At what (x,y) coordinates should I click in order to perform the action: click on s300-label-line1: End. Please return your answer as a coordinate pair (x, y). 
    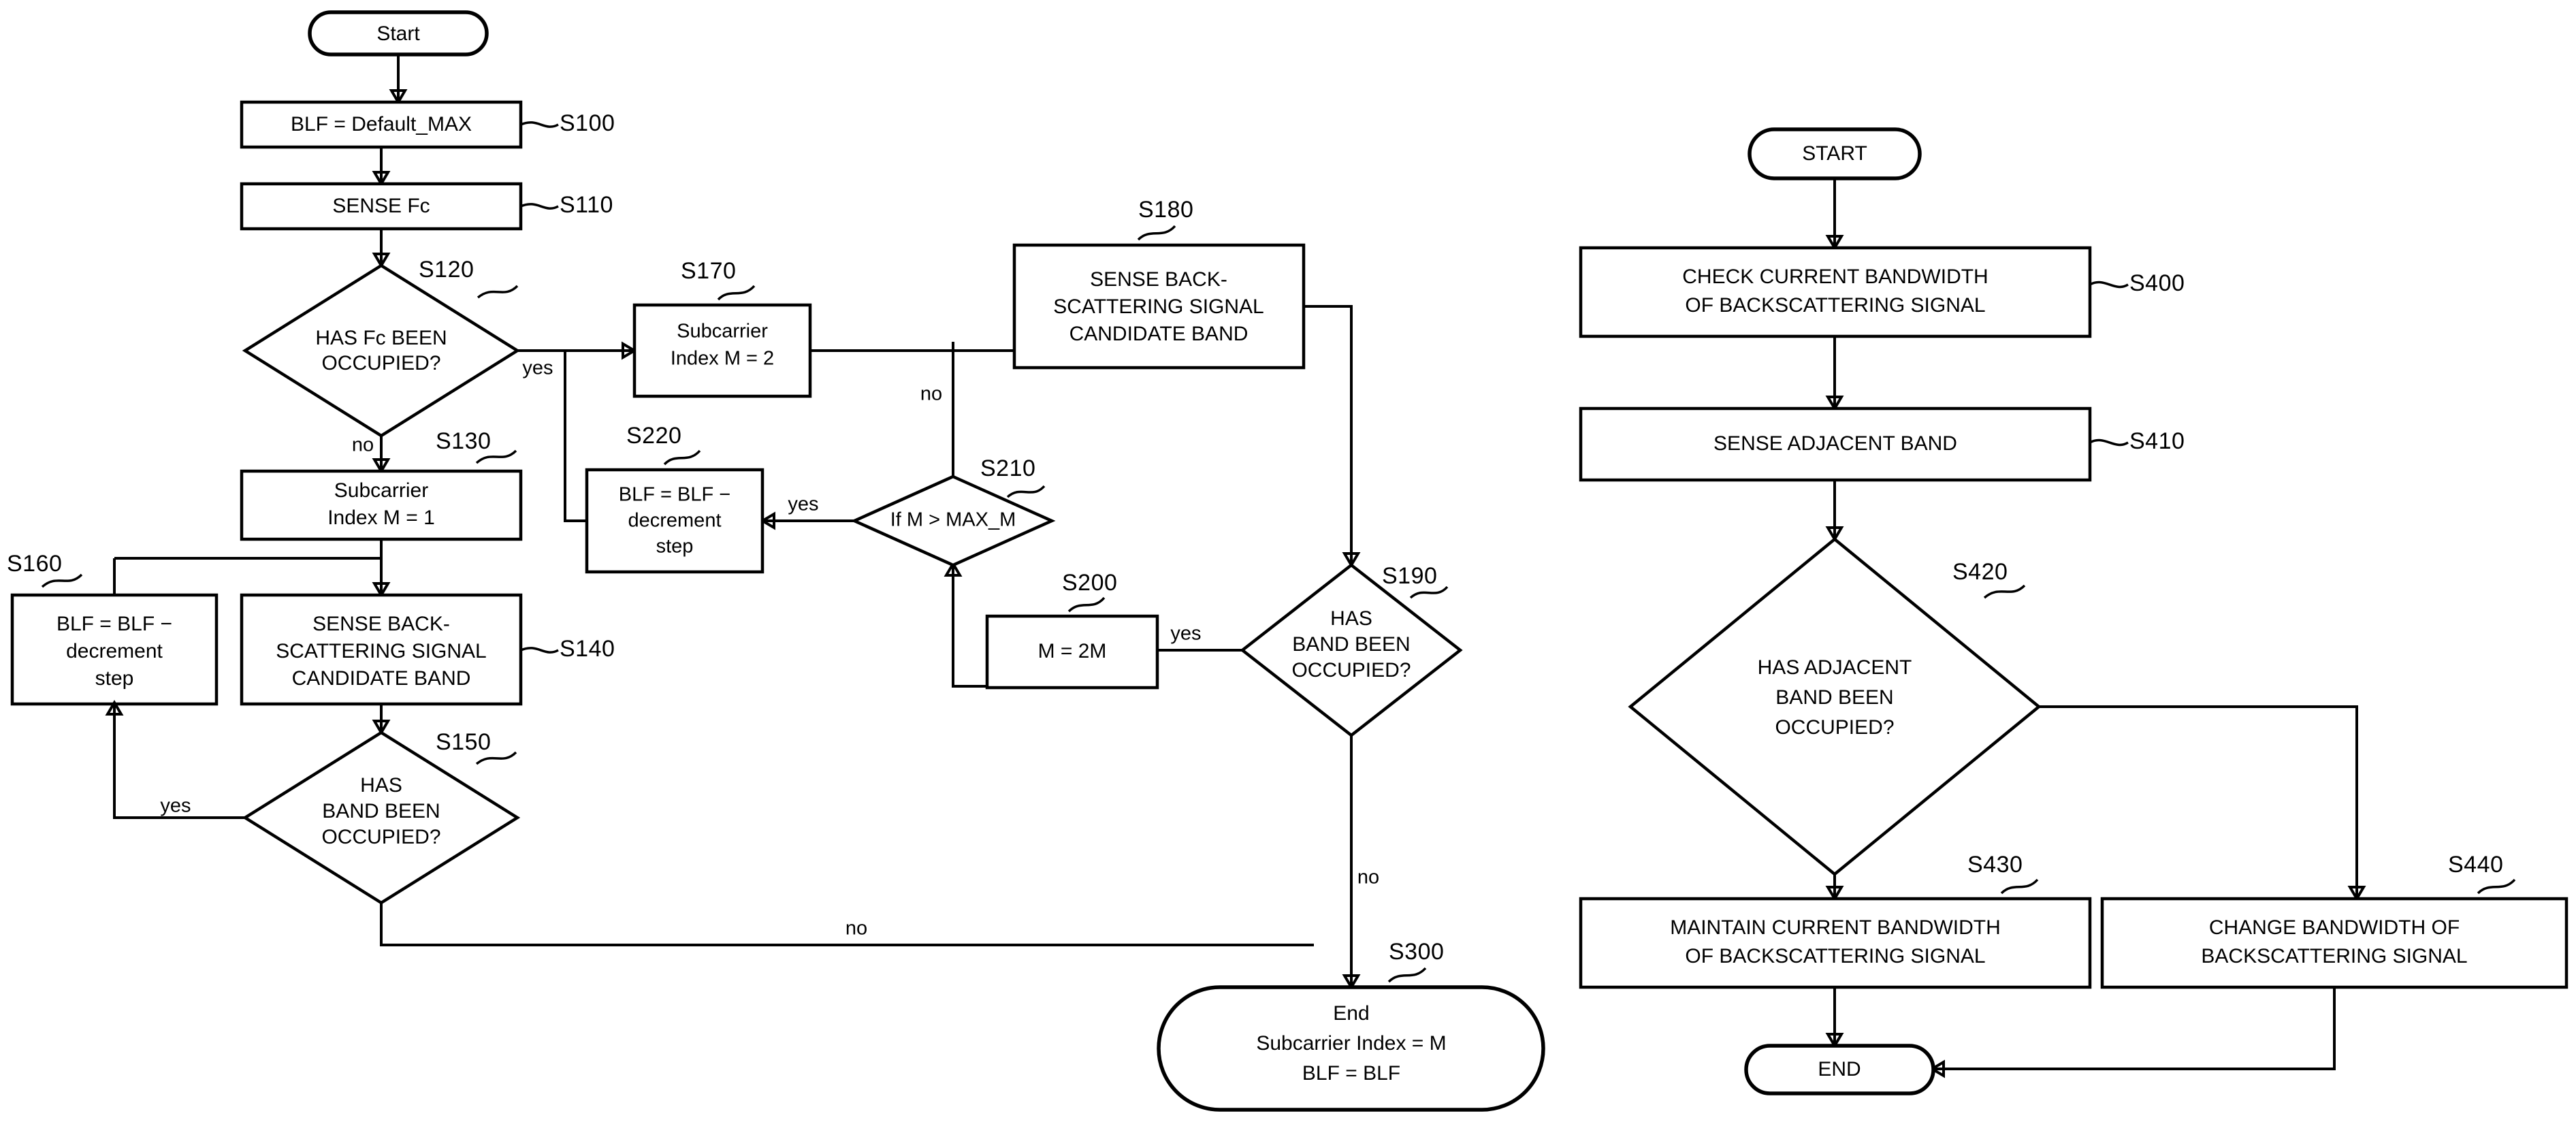
    Looking at the image, I should click on (1351, 1013).